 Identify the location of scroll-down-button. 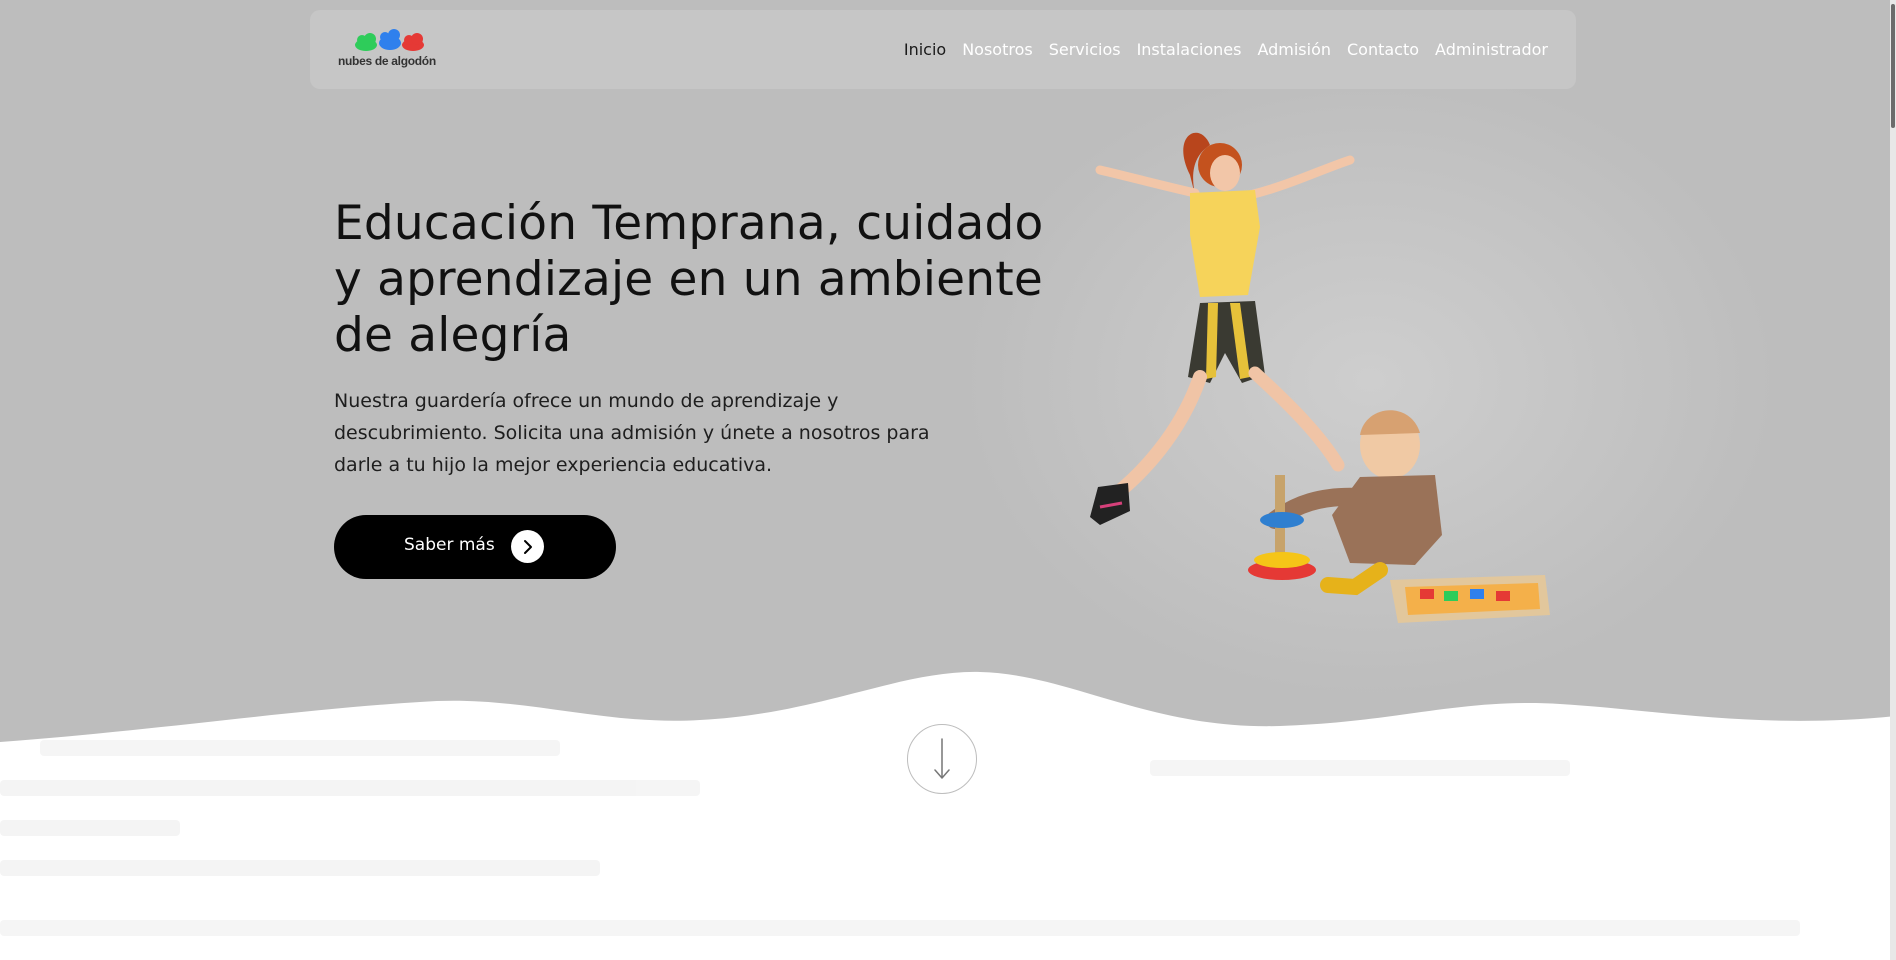
(942, 759).